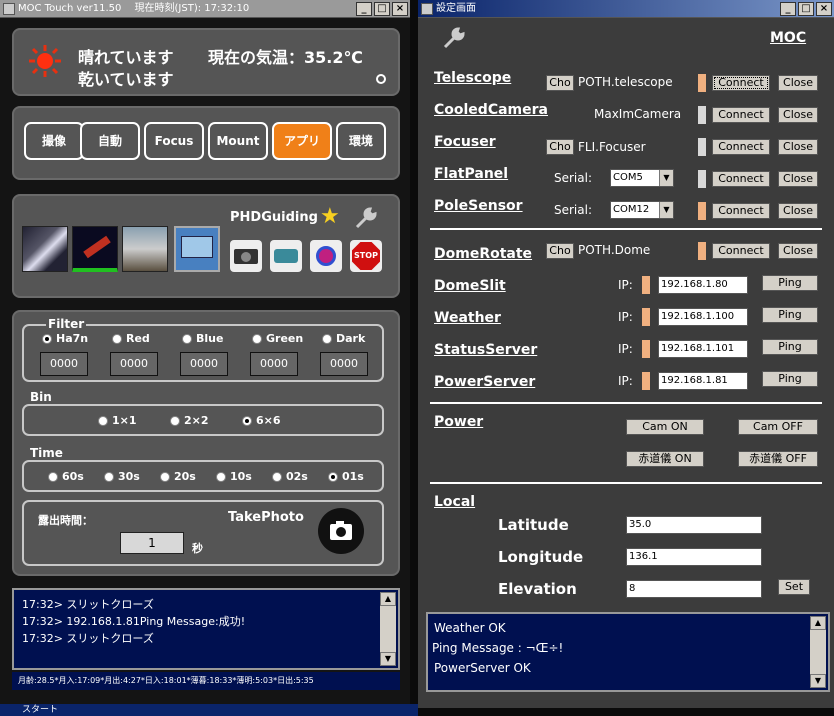 This screenshot has width=834, height=716. I want to click on bin-option-2x2: 2×2, so click(189, 420).